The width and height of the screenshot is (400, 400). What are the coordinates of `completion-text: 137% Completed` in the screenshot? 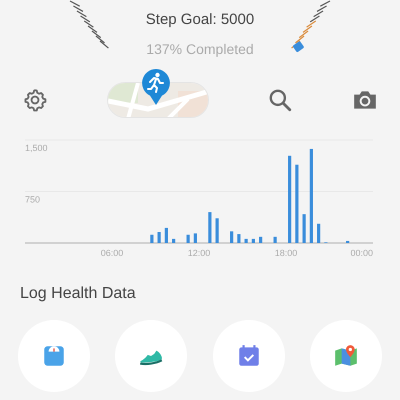 It's located at (200, 49).